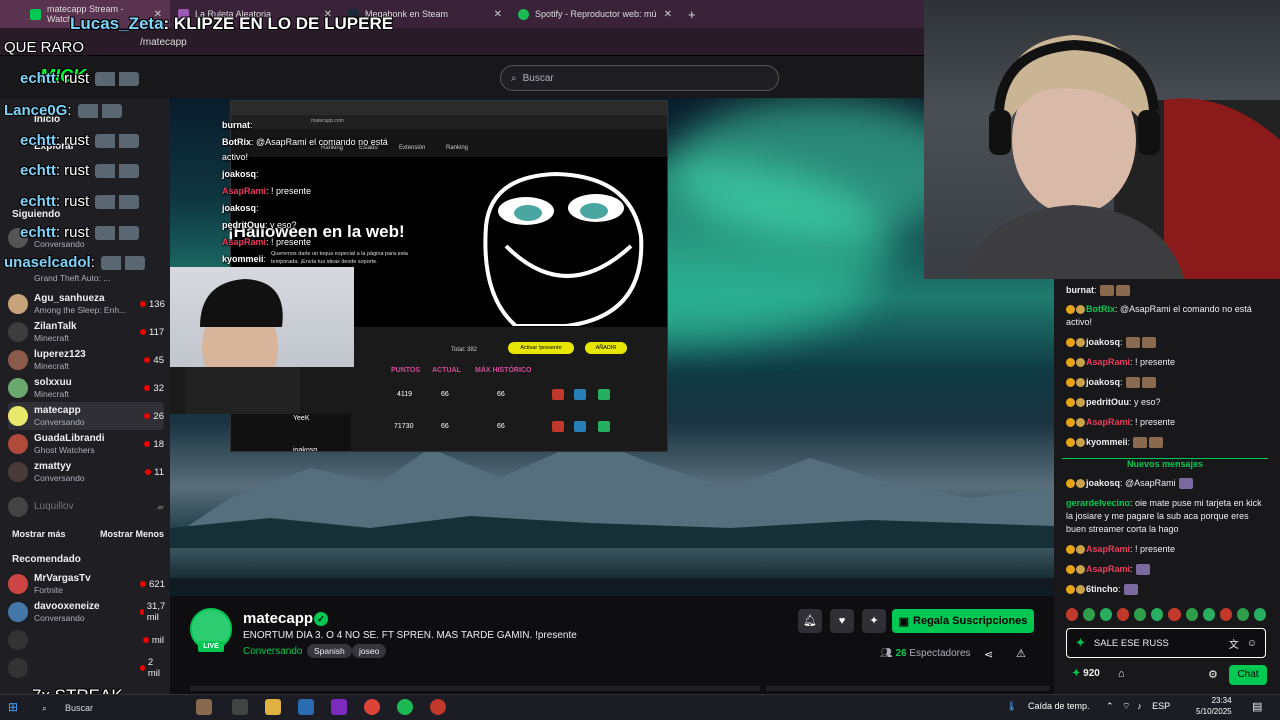  Describe the element at coordinates (1214, 706) in the screenshot. I see `clock: 23:34 5/10/2025` at that location.